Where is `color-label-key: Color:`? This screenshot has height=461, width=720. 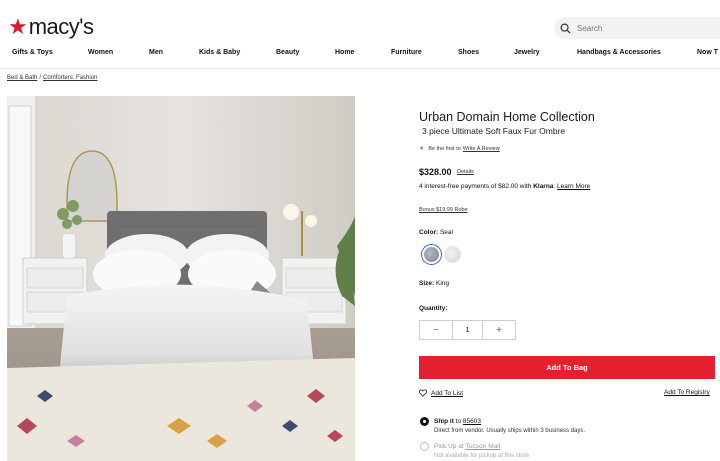 color-label-key: Color: is located at coordinates (429, 232).